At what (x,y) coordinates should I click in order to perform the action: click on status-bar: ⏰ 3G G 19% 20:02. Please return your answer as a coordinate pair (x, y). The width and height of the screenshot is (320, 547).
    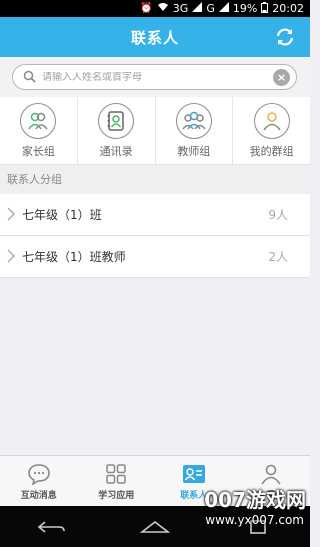
    Looking at the image, I should click on (155, 8).